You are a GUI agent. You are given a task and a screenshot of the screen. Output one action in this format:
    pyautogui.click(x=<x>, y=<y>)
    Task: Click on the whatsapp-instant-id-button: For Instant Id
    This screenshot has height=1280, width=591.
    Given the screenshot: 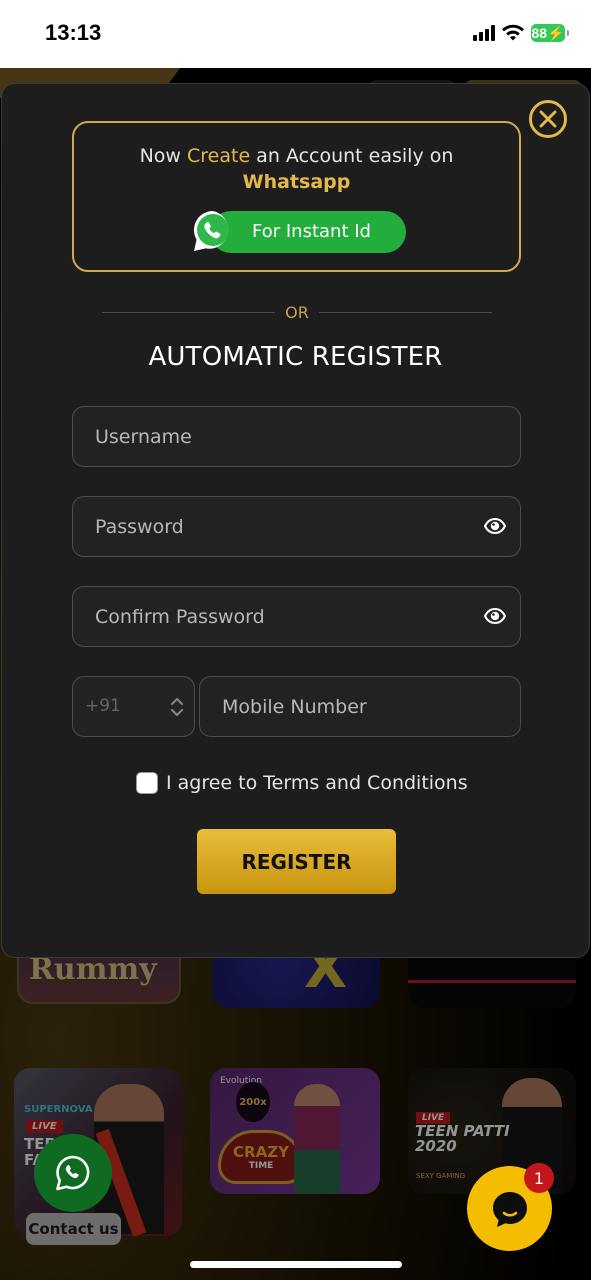 What is the action you would take?
    pyautogui.click(x=308, y=232)
    